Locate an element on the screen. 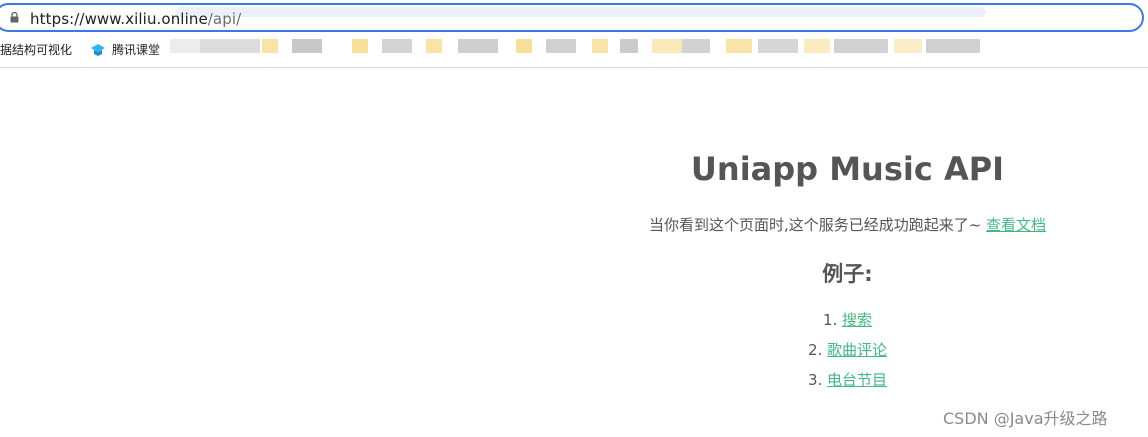 The width and height of the screenshot is (1148, 437). view-docs-link: 查看文档 is located at coordinates (1016, 225).